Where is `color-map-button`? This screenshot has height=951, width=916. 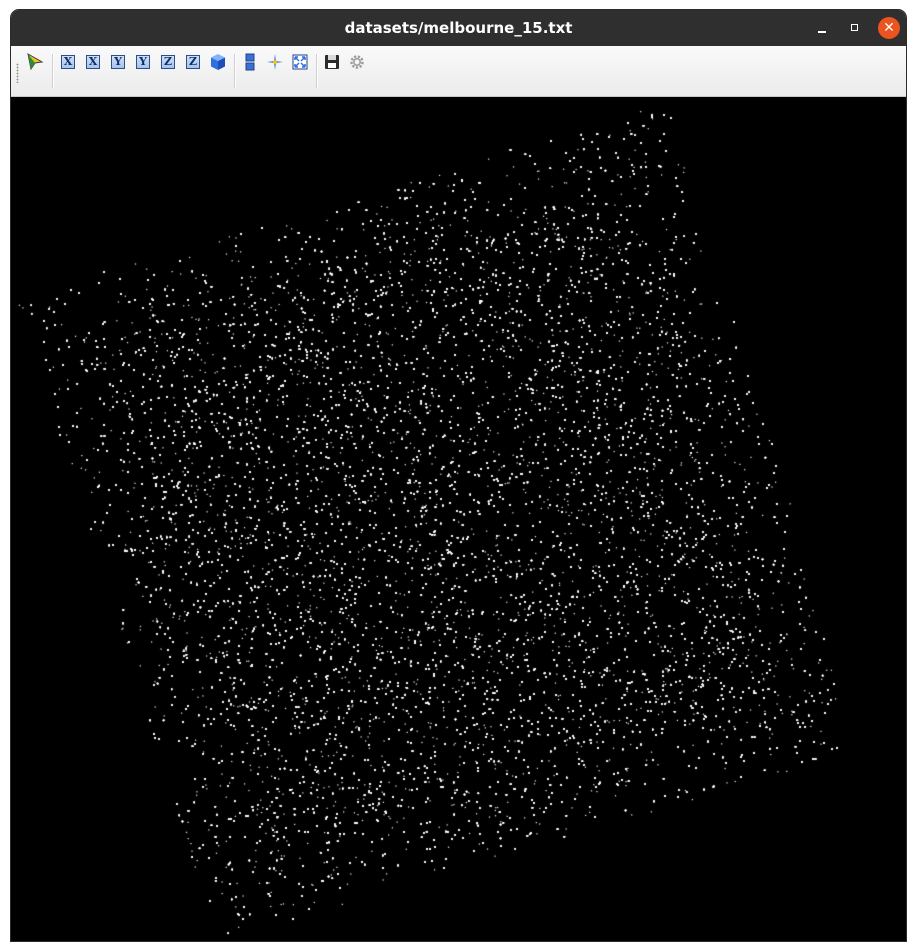
color-map-button is located at coordinates (250, 62).